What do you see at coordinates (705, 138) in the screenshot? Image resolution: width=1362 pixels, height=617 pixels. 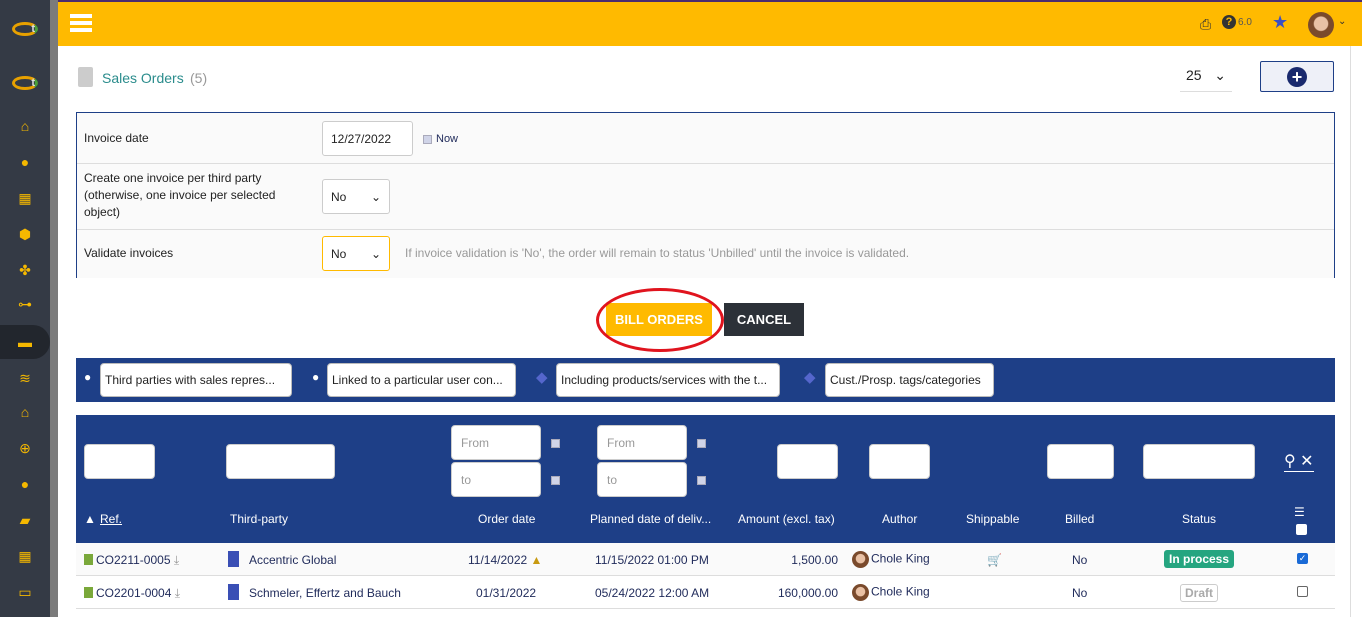 I see `form-row-invoice-date: Invoice date 12/27/2022 Now` at bounding box center [705, 138].